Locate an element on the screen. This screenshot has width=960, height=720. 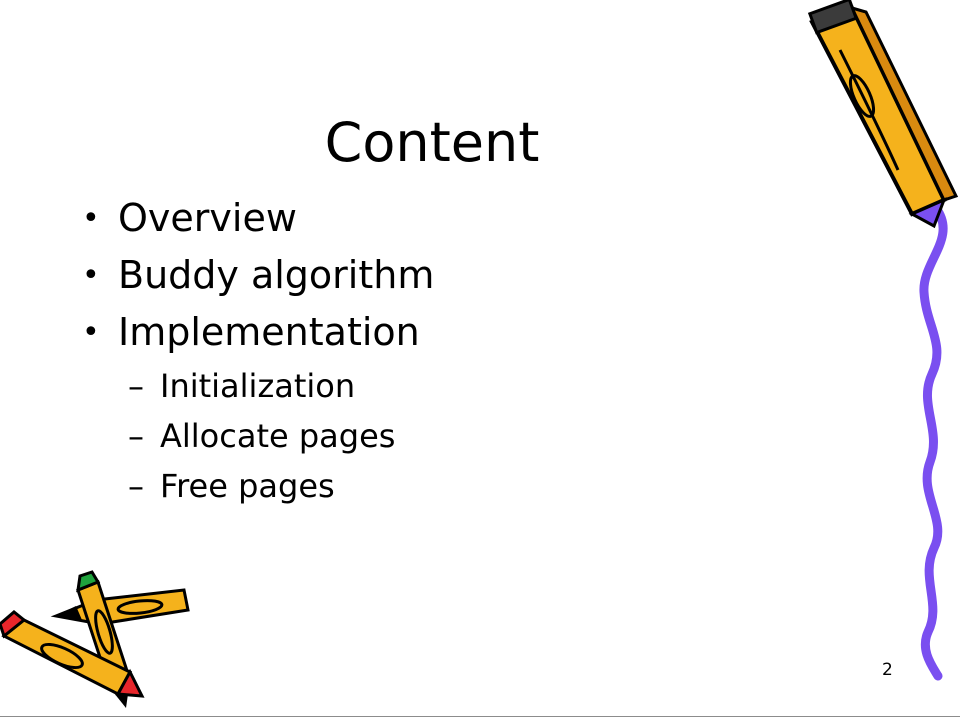
sub-bullet-label: Allocate pages is located at coordinates (278, 436).